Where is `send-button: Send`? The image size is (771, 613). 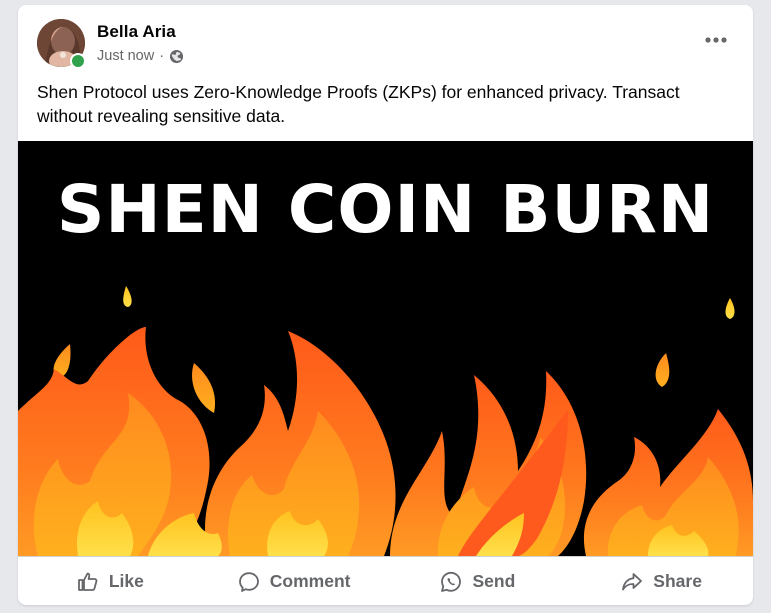 send-button: Send is located at coordinates (478, 581).